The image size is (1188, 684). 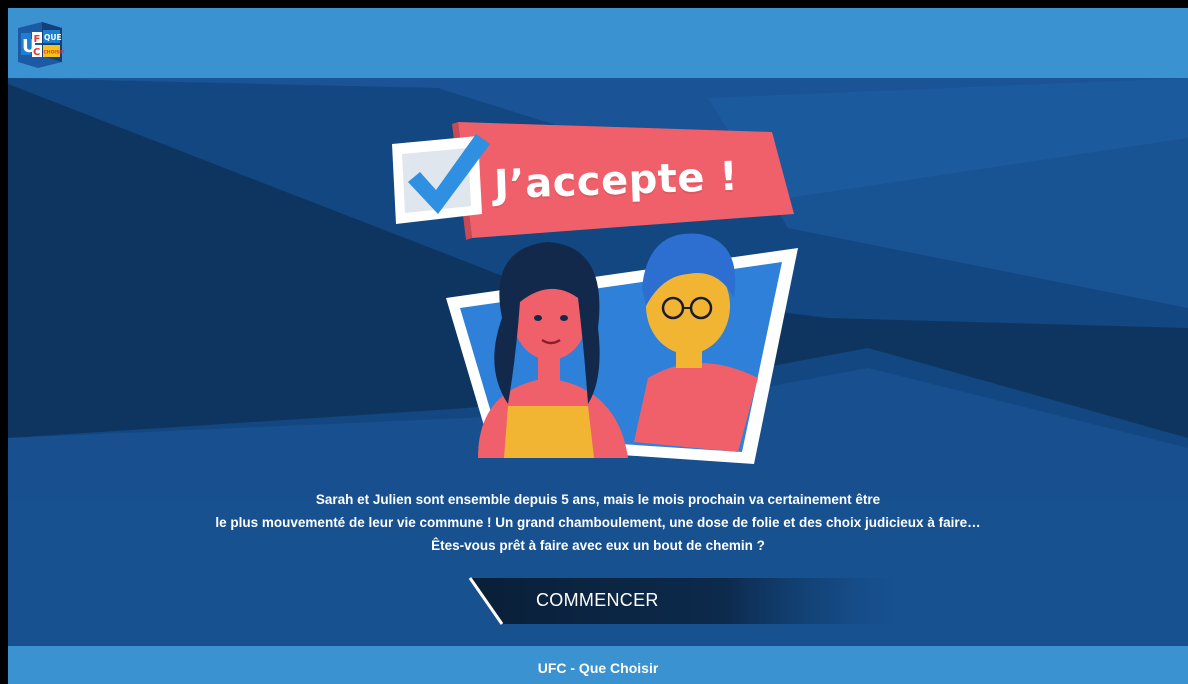 What do you see at coordinates (597, 600) in the screenshot?
I see `start-button-label: COMMENCER` at bounding box center [597, 600].